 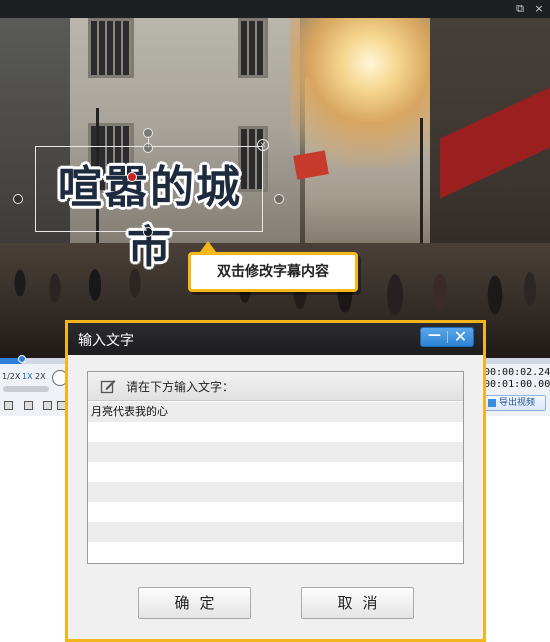 I want to click on export-video-label: 导出视频, so click(x=517, y=403).